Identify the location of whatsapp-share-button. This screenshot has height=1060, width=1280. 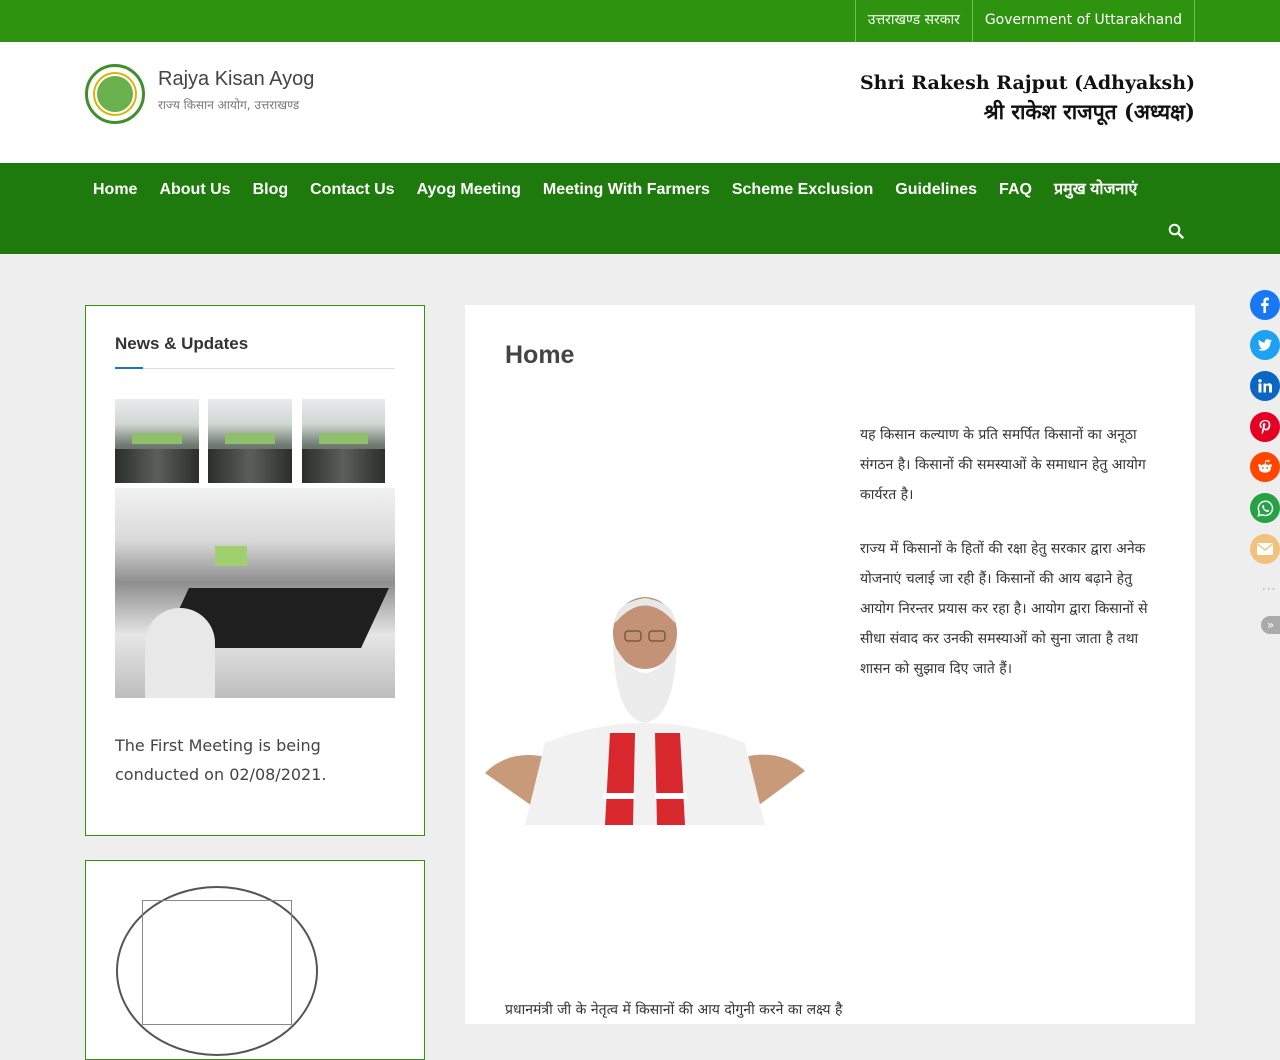
(1265, 508).